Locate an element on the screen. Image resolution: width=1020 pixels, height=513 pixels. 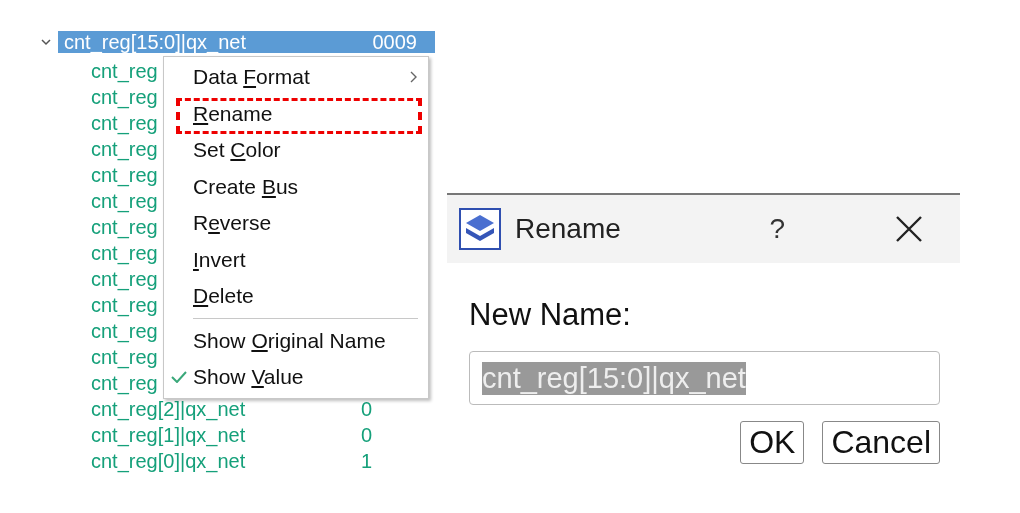
cancel-button: Cancel is located at coordinates (881, 442).